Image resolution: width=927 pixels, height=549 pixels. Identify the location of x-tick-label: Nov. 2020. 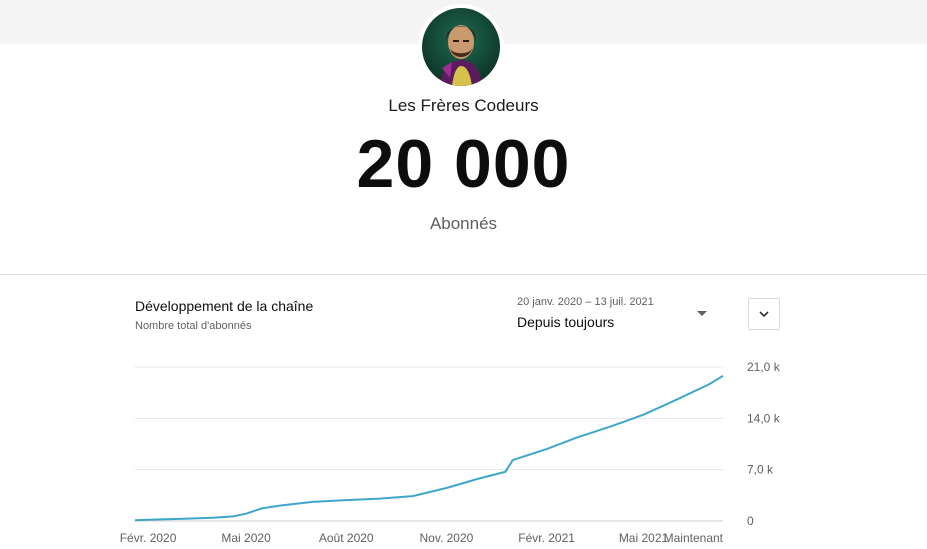
(447, 538).